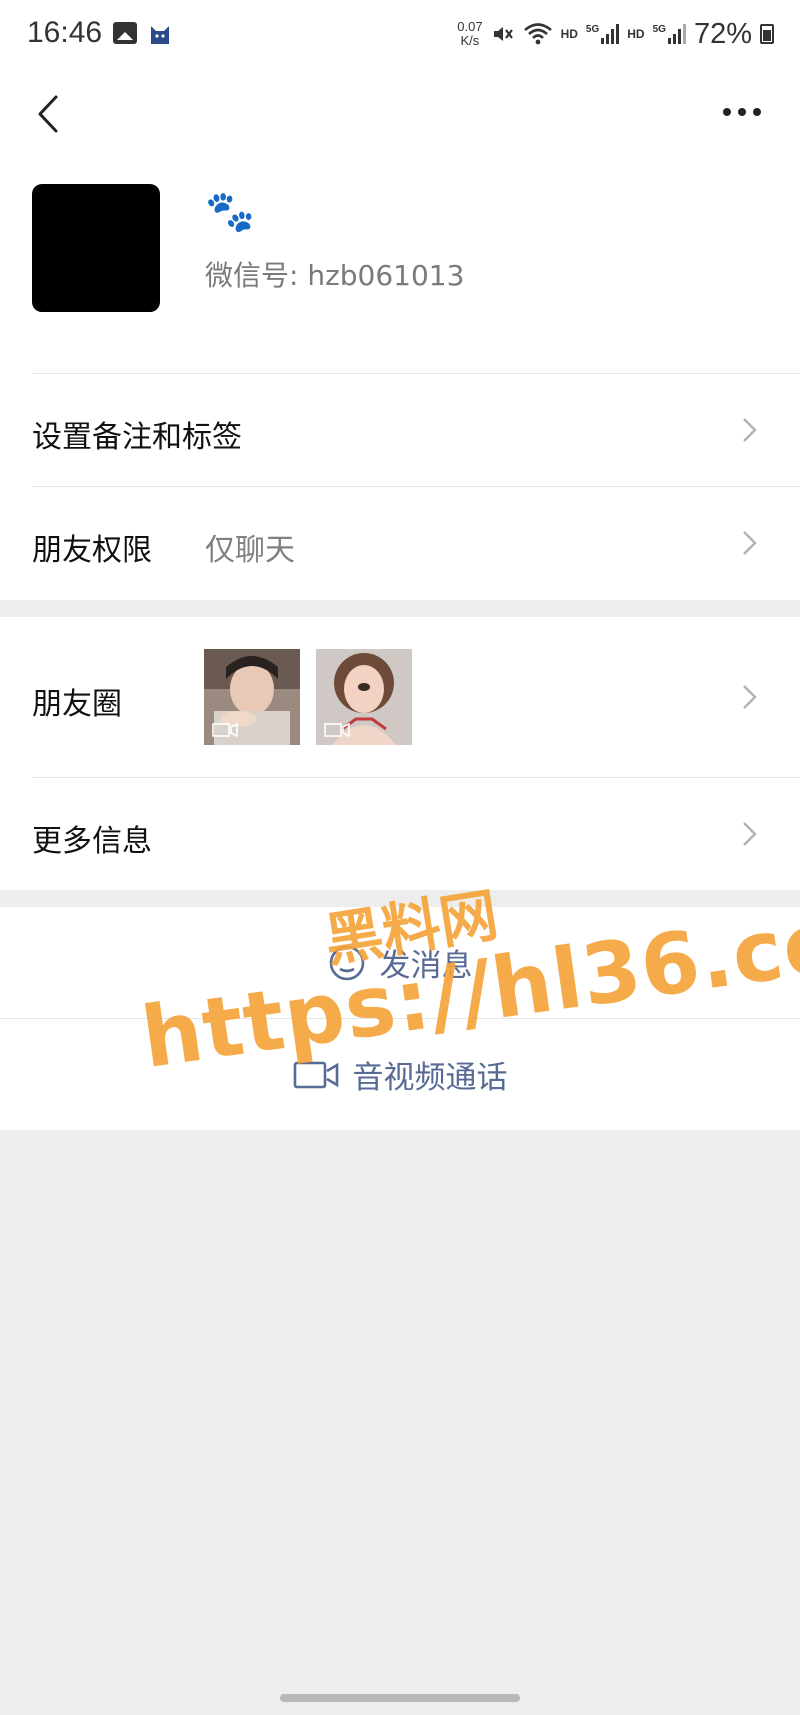 Image resolution: width=800 pixels, height=1715 pixels. I want to click on more-info-row: 更多信息, so click(400, 834).